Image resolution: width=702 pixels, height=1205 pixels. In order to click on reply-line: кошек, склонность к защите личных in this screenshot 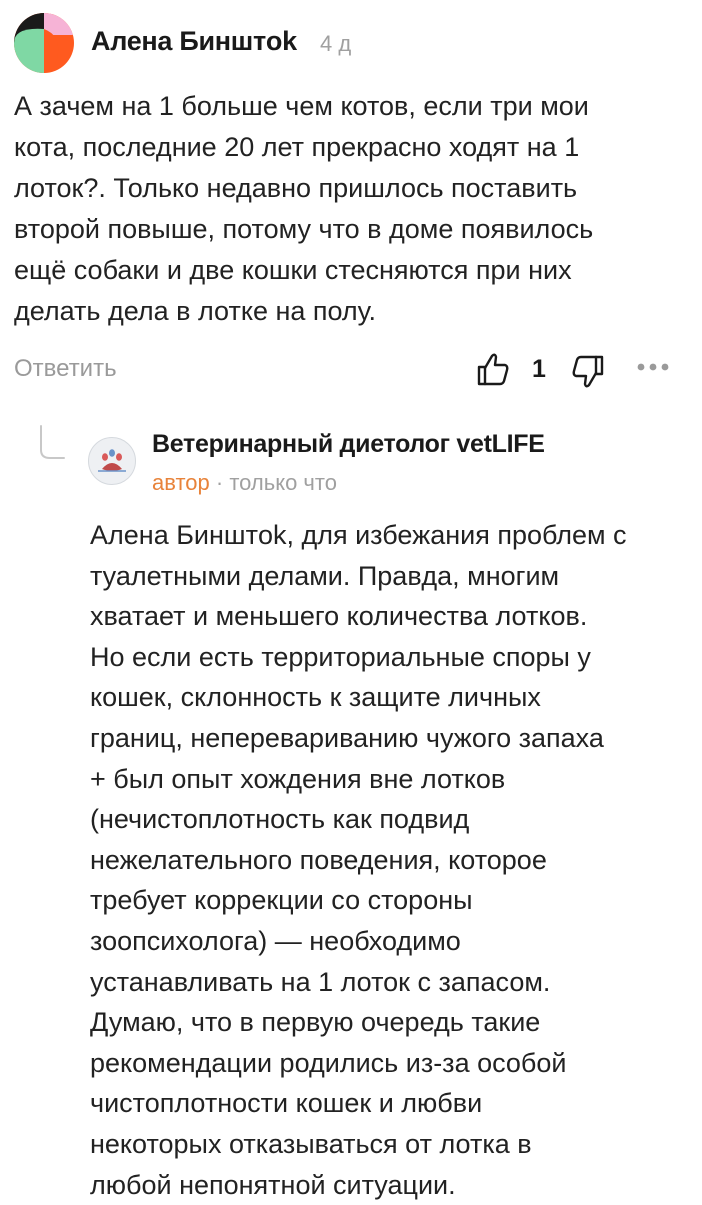, I will do `click(392, 697)`.